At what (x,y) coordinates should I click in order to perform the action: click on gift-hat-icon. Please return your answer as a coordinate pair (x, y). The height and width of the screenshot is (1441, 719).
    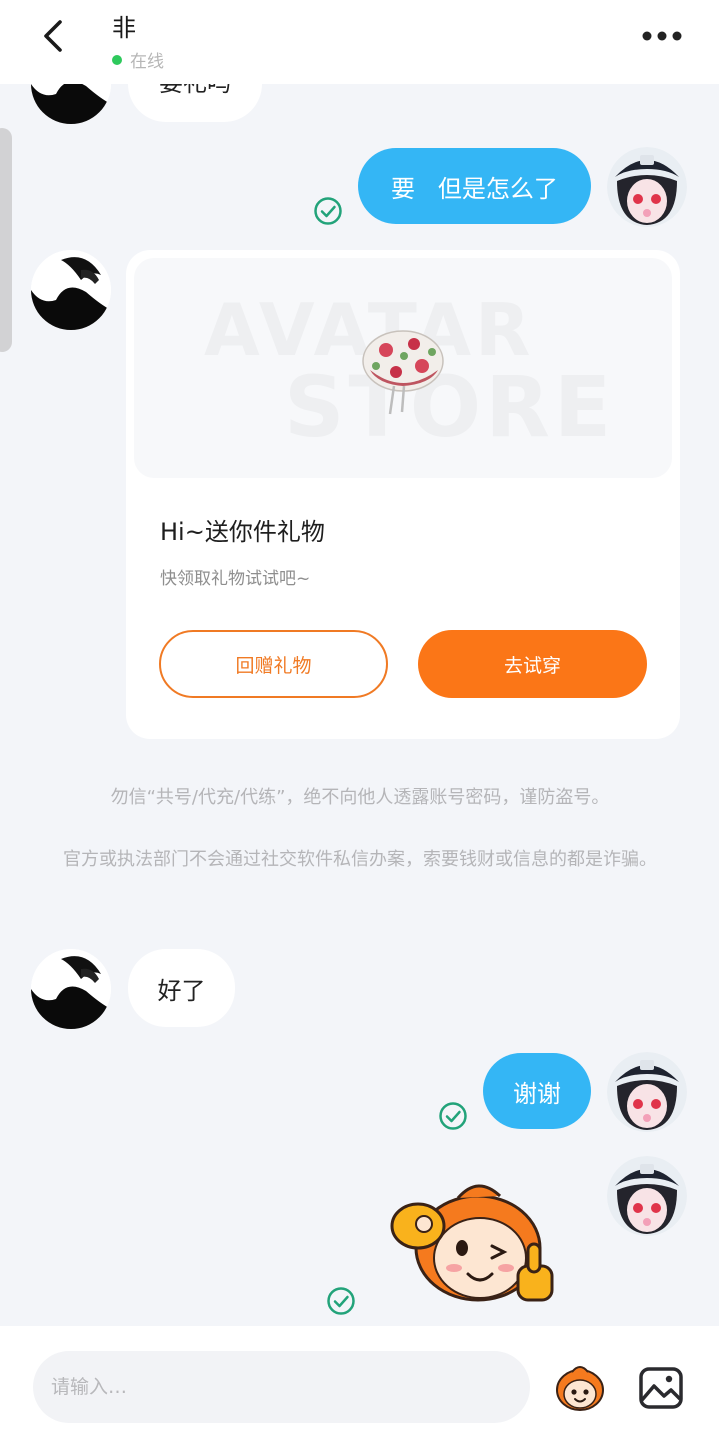
    Looking at the image, I should click on (403, 372).